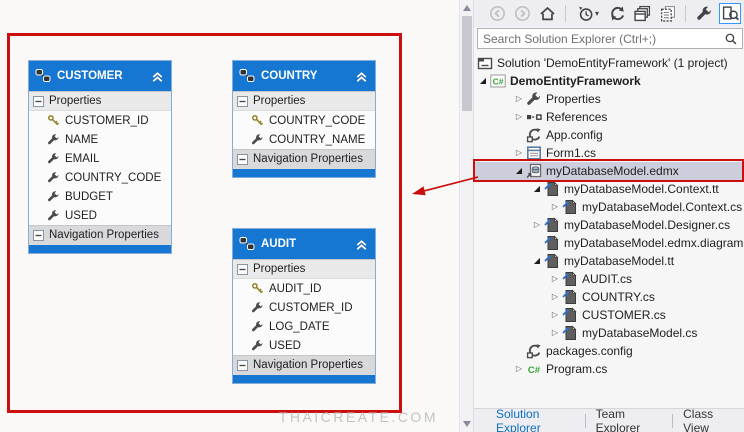 This screenshot has height=432, width=744. What do you see at coordinates (610, 38) in the screenshot?
I see `search-input: Search Solution Explorer (Ctrl+;)` at bounding box center [610, 38].